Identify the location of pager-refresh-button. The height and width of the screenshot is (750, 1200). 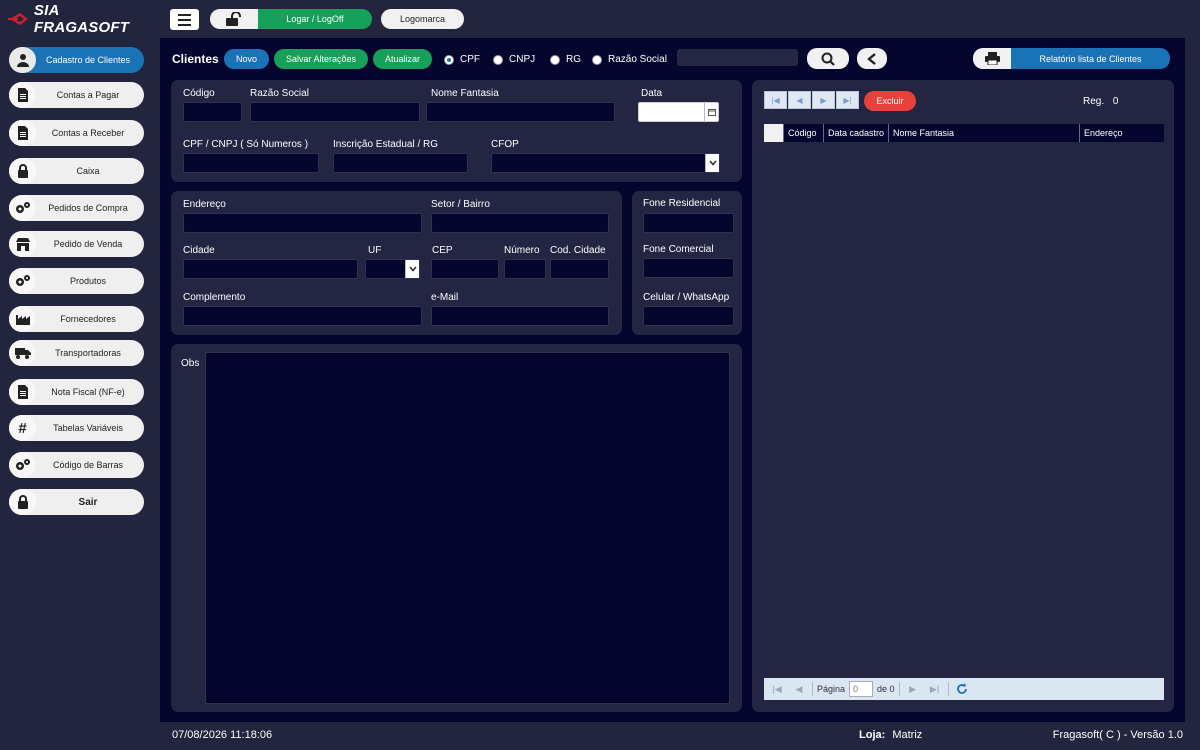
(962, 689).